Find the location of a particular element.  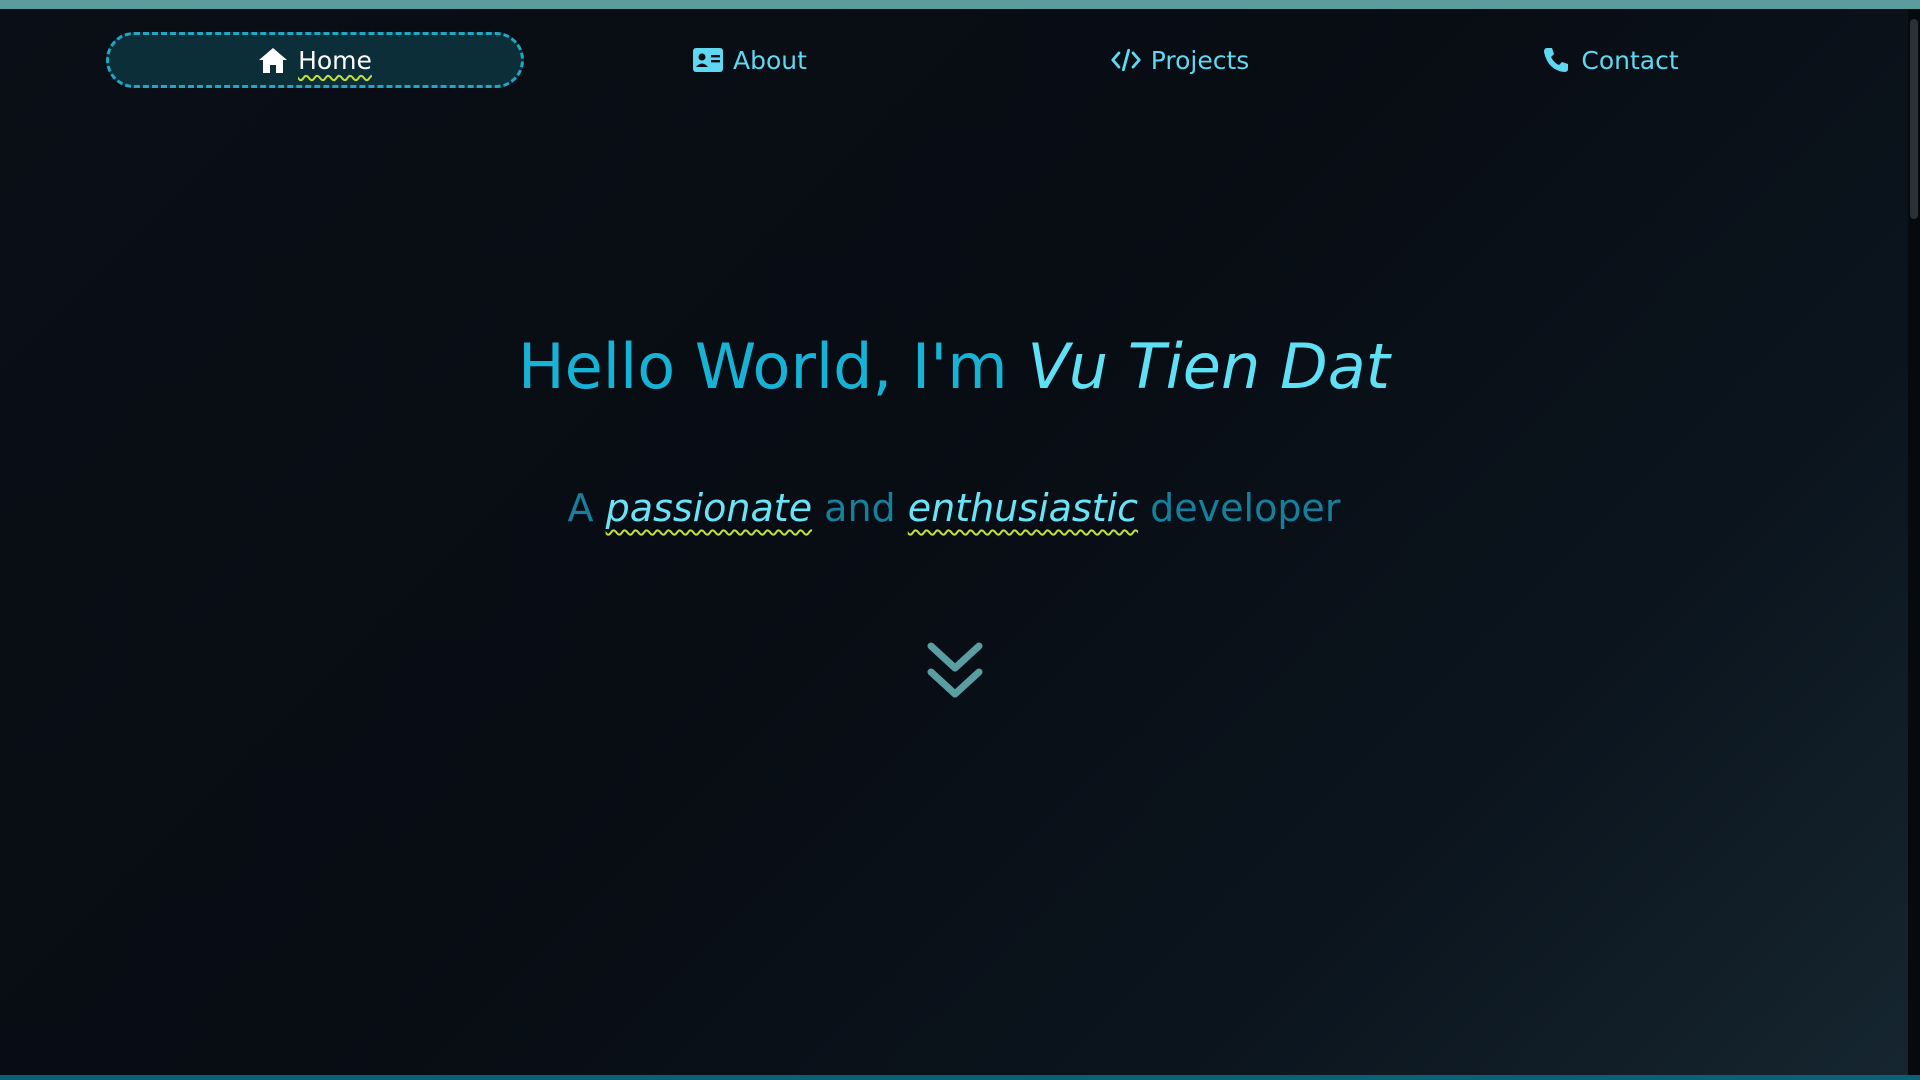

hero-title: Hello World, I'm Vu Tien Dat is located at coordinates (954, 366).